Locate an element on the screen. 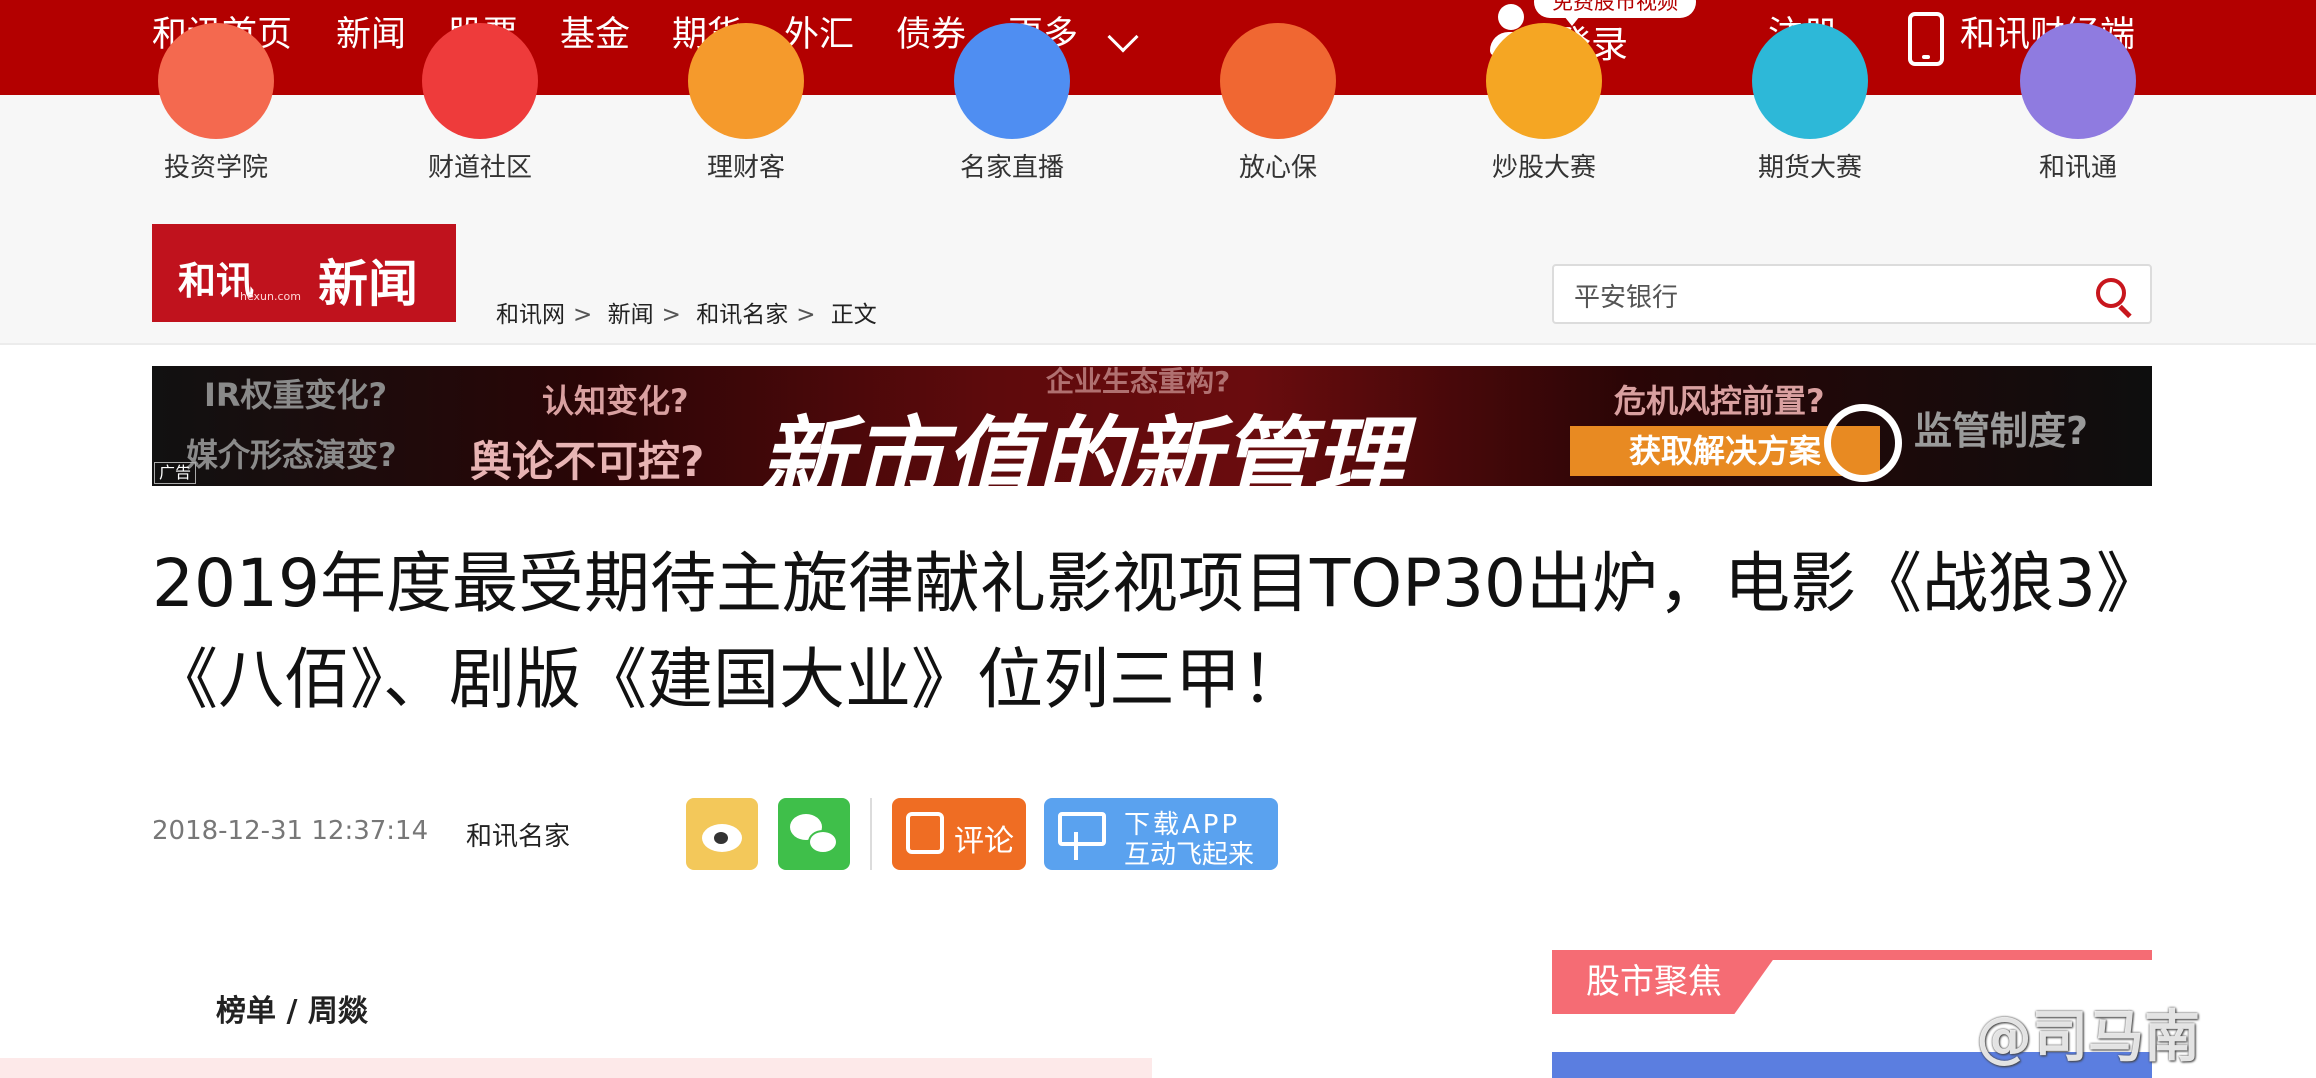  quicklink-label: 和讯通 is located at coordinates (2077, 168).